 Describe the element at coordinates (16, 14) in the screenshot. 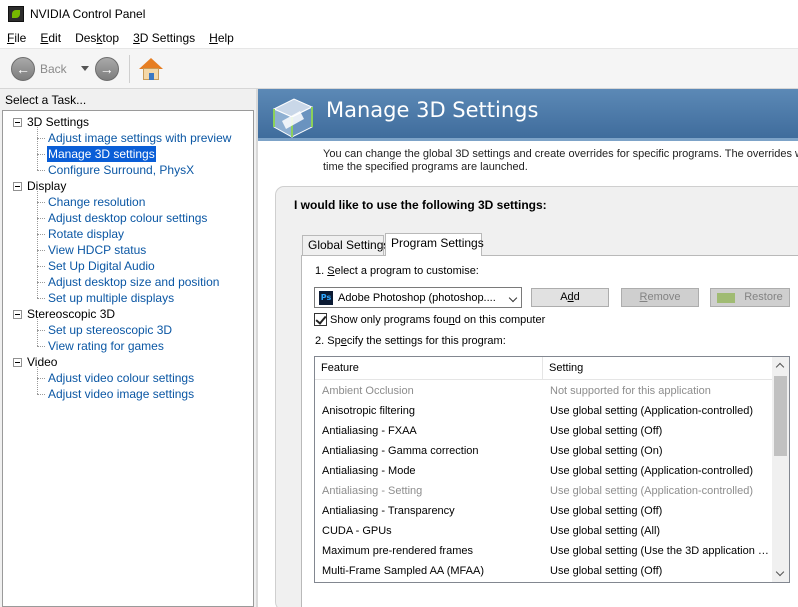

I see `nvidia-app-icon` at that location.